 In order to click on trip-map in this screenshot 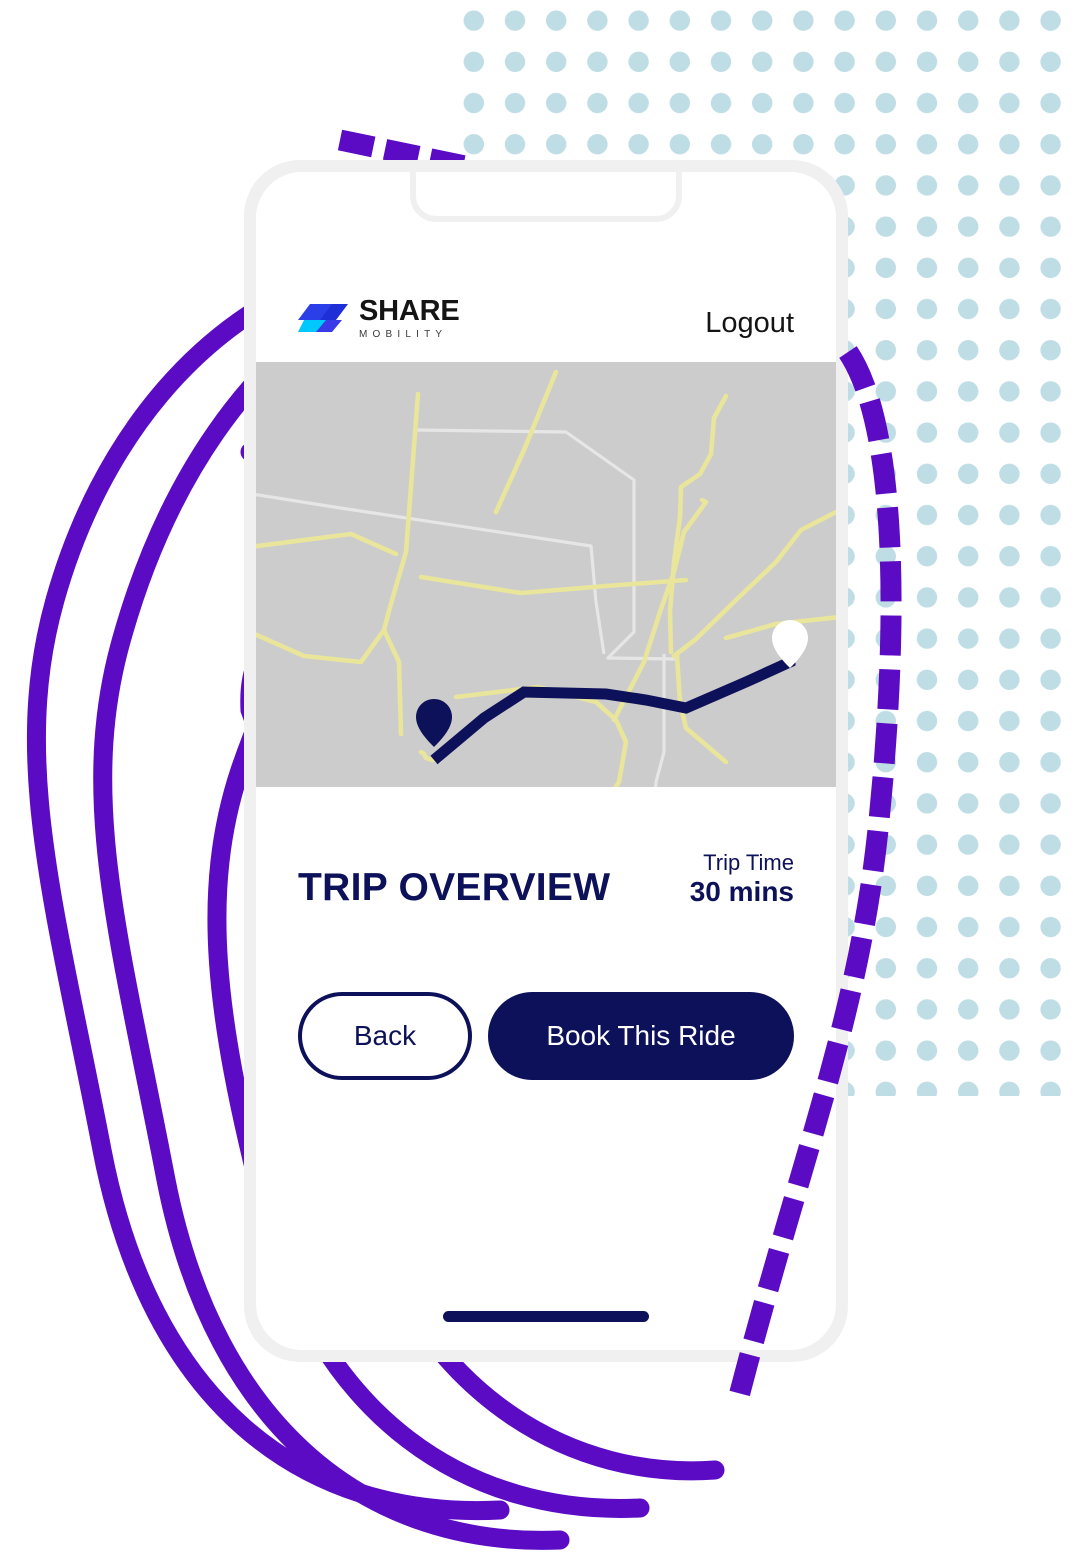, I will do `click(546, 574)`.